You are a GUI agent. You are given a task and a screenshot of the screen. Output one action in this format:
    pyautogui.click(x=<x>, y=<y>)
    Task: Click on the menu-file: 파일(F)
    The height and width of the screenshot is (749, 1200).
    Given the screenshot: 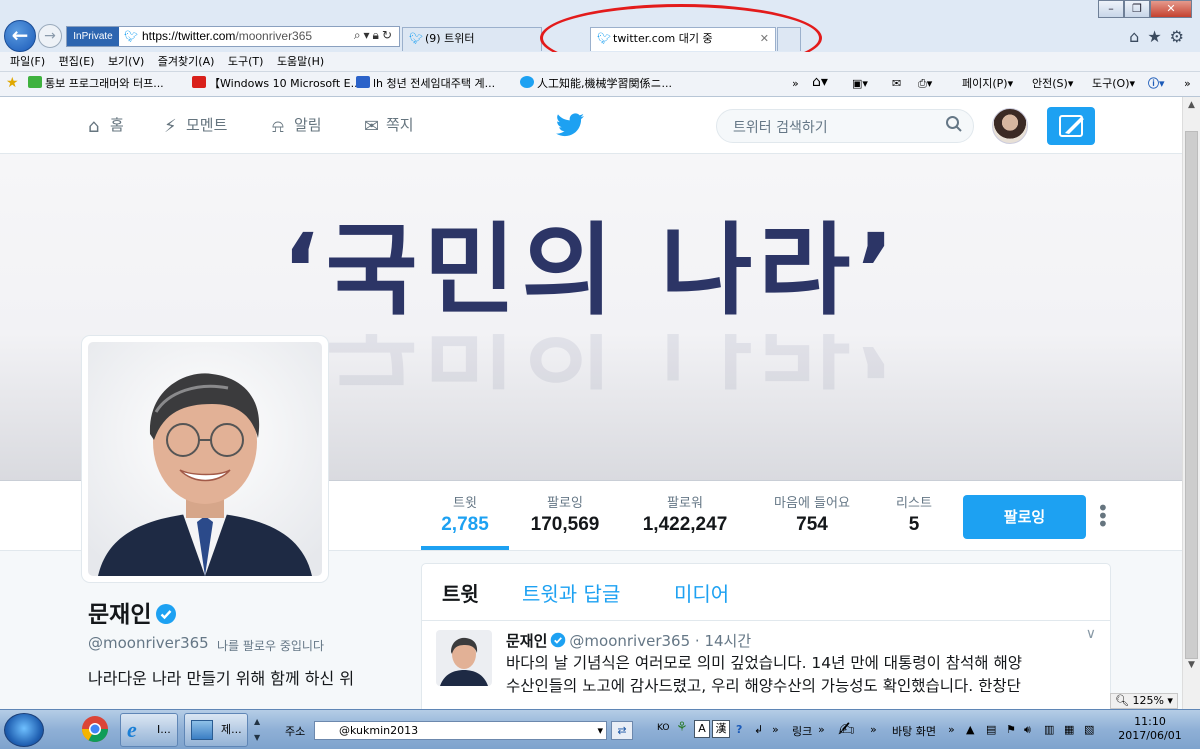 What is the action you would take?
    pyautogui.click(x=27, y=61)
    